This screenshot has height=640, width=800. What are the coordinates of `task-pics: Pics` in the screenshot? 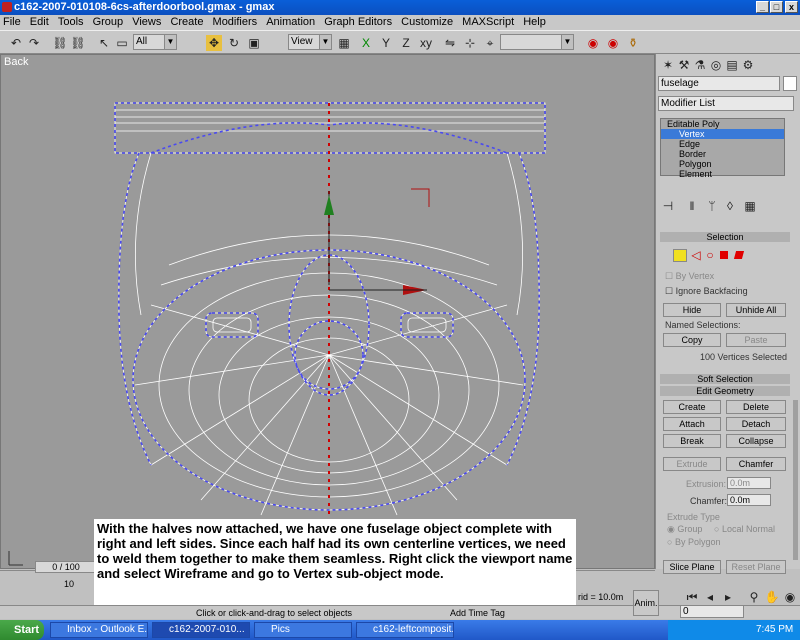 It's located at (303, 630).